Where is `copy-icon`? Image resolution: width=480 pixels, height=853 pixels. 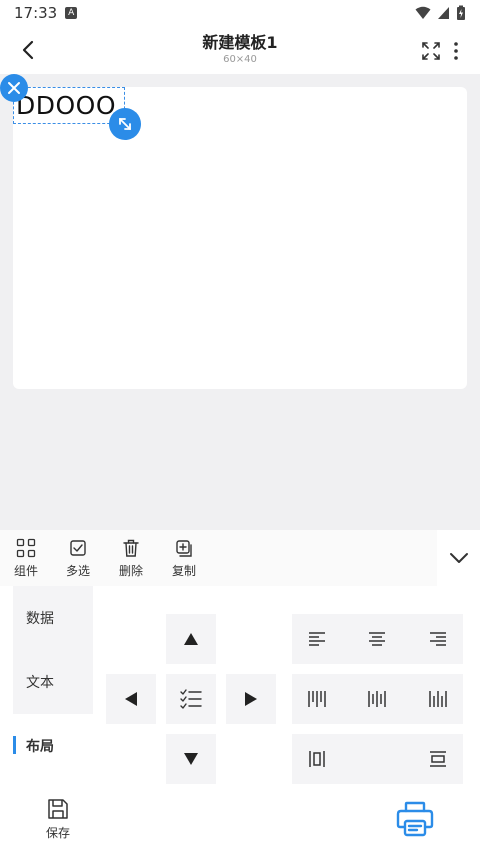 copy-icon is located at coordinates (184, 548).